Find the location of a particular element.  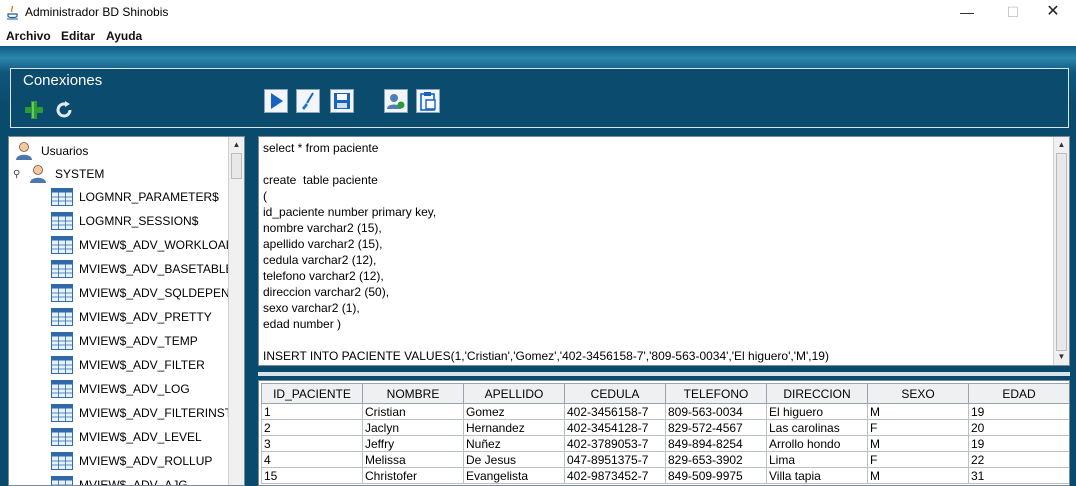

table-cell: Las carolinas is located at coordinates (817, 427).